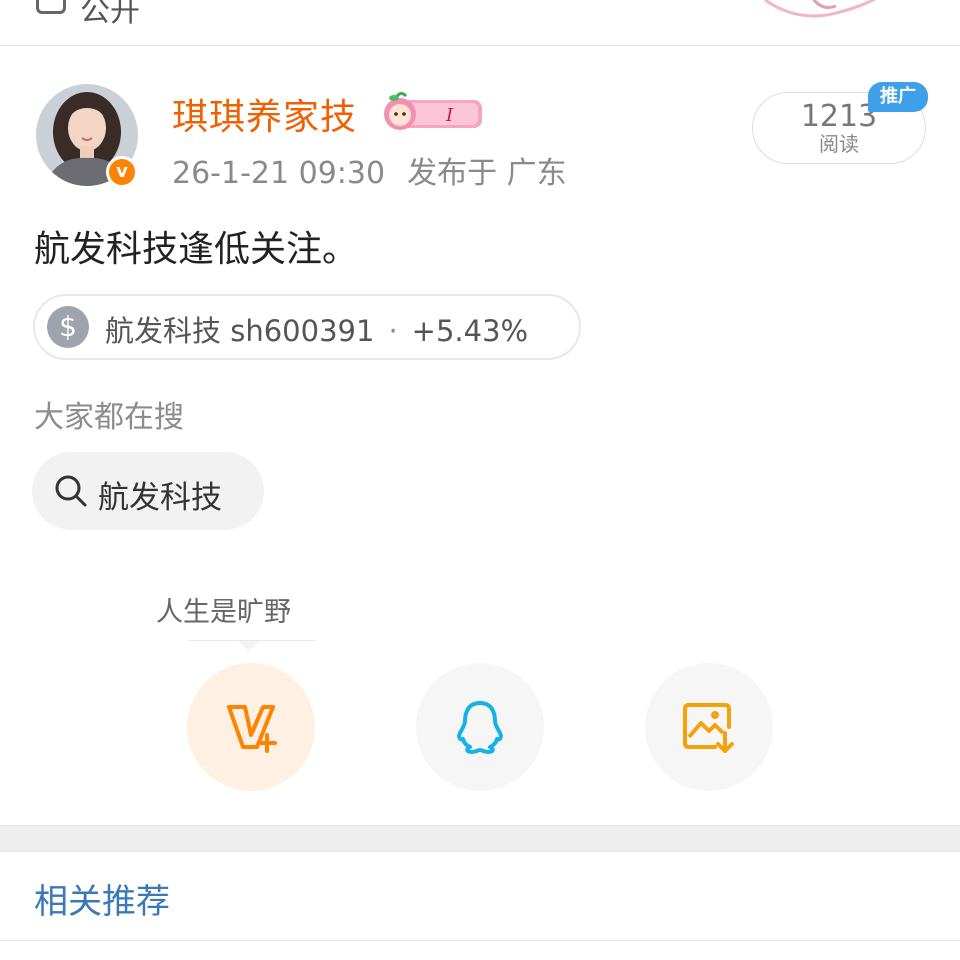  Describe the element at coordinates (470, 331) in the screenshot. I see `stock-change: +5.43%` at that location.